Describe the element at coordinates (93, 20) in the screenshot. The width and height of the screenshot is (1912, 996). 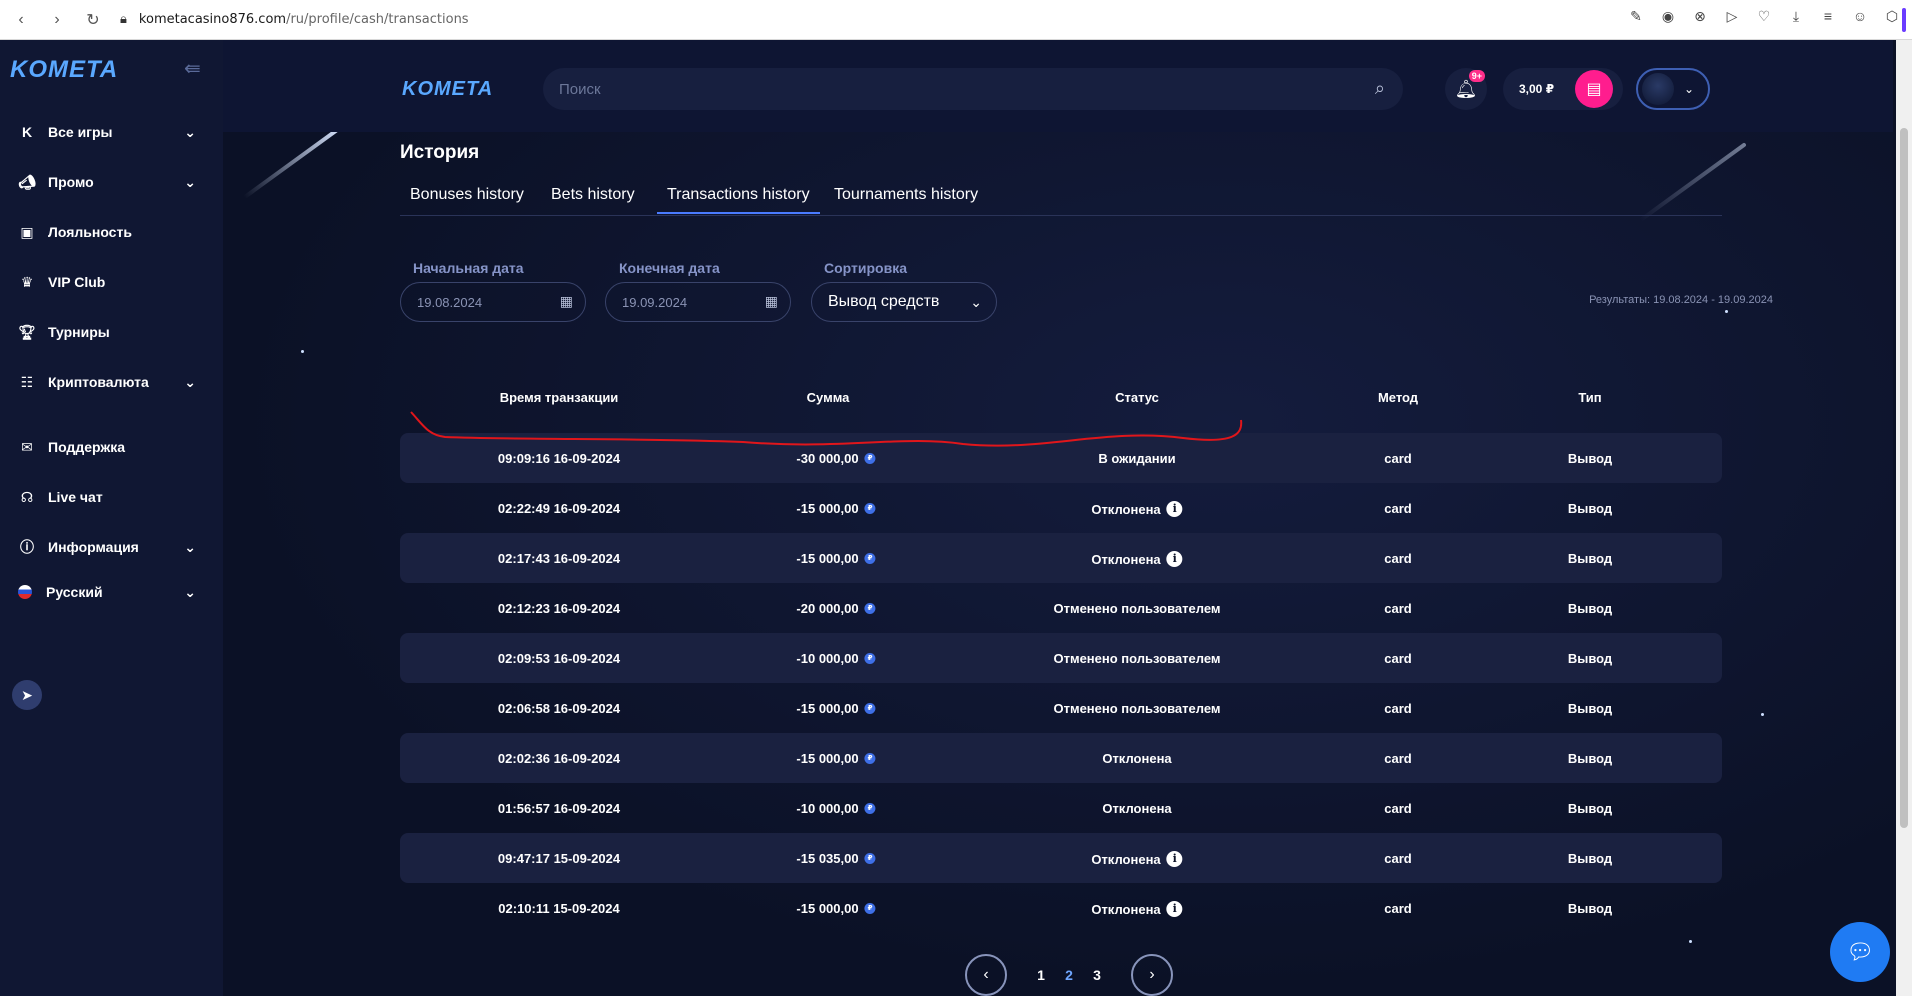
I see `reload-icon: ↻` at that location.